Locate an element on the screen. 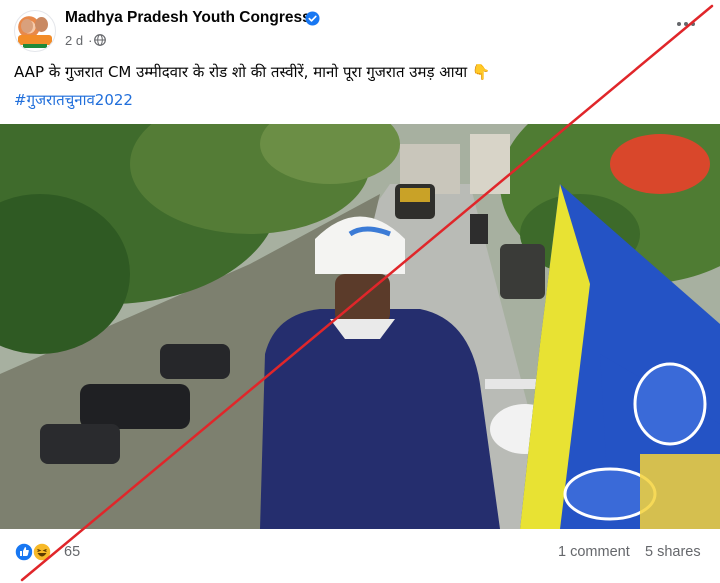  page-name-link: Madhya Pradesh Youth Congress is located at coordinates (188, 18).